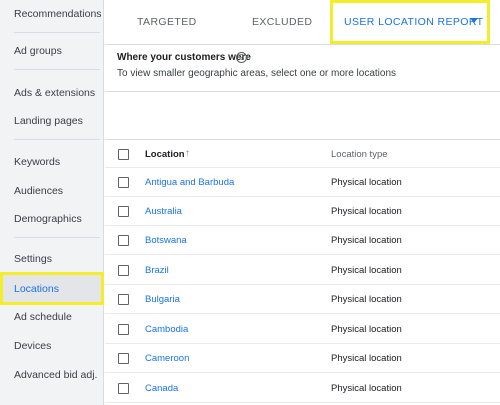 This screenshot has width=500, height=405. I want to click on column-header-location: Location, so click(165, 154).